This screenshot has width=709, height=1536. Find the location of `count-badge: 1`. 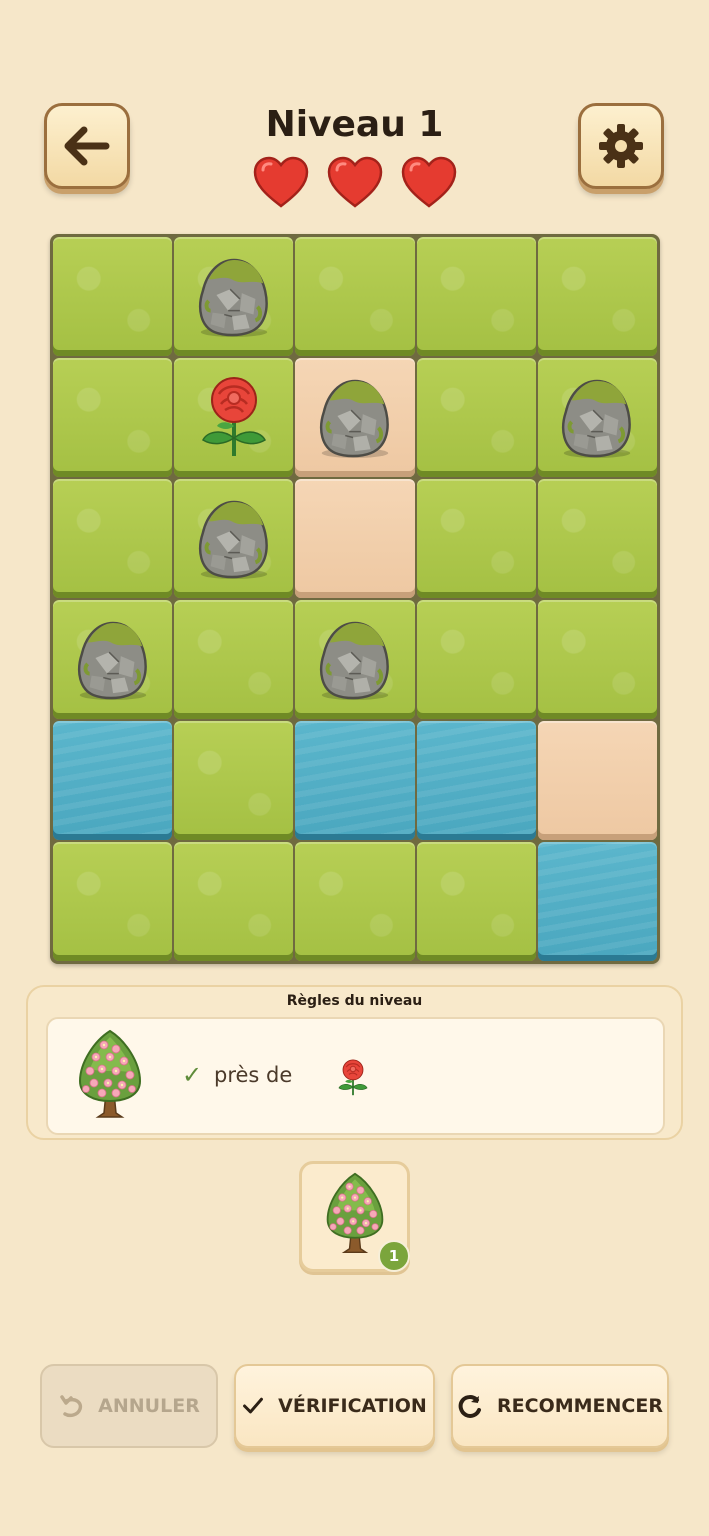

count-badge: 1 is located at coordinates (394, 1256).